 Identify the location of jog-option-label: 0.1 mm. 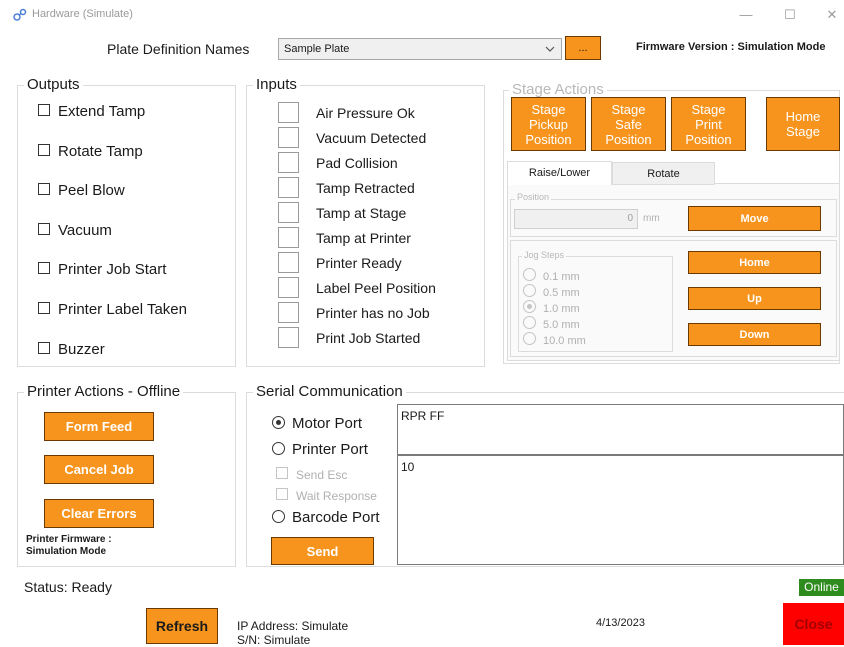
(561, 277).